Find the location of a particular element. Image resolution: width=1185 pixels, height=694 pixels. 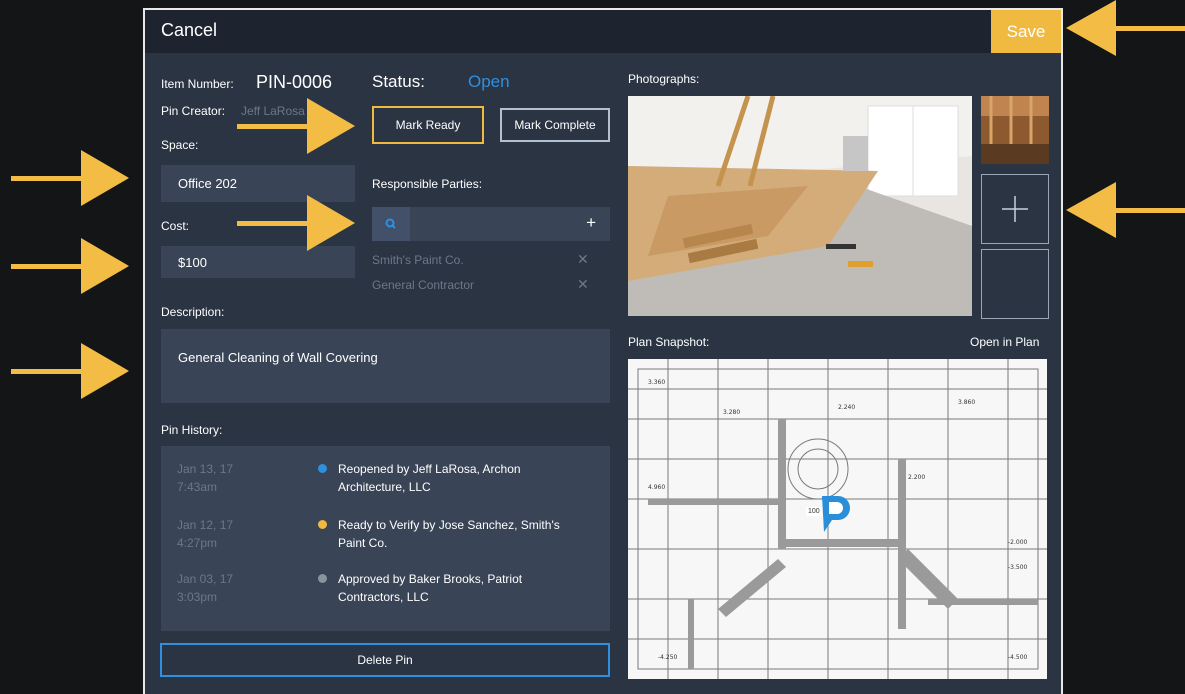

history-date: Jan 03, 17 is located at coordinates (205, 579).